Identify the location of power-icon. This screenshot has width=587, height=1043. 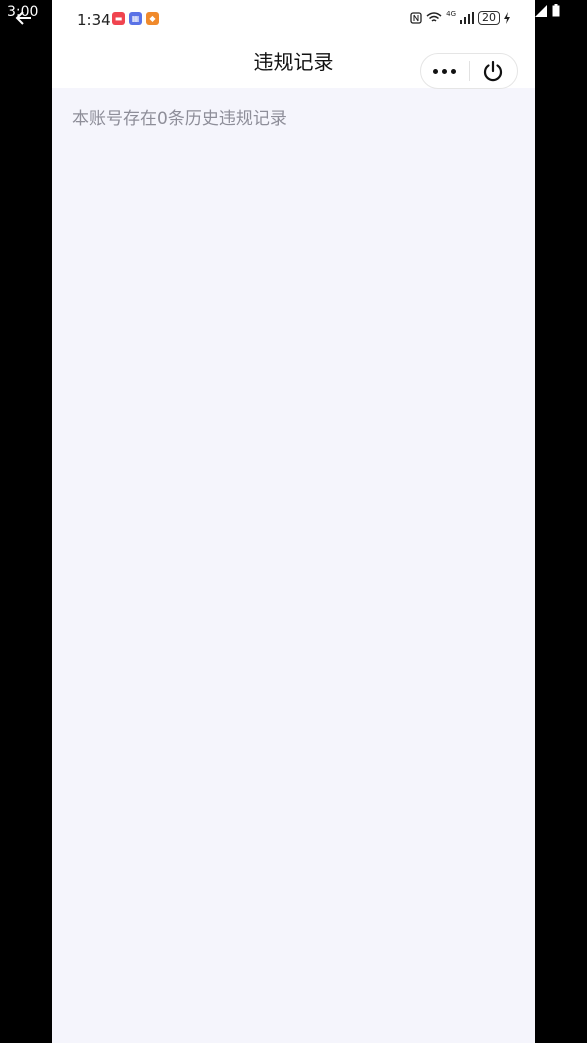
(493, 71).